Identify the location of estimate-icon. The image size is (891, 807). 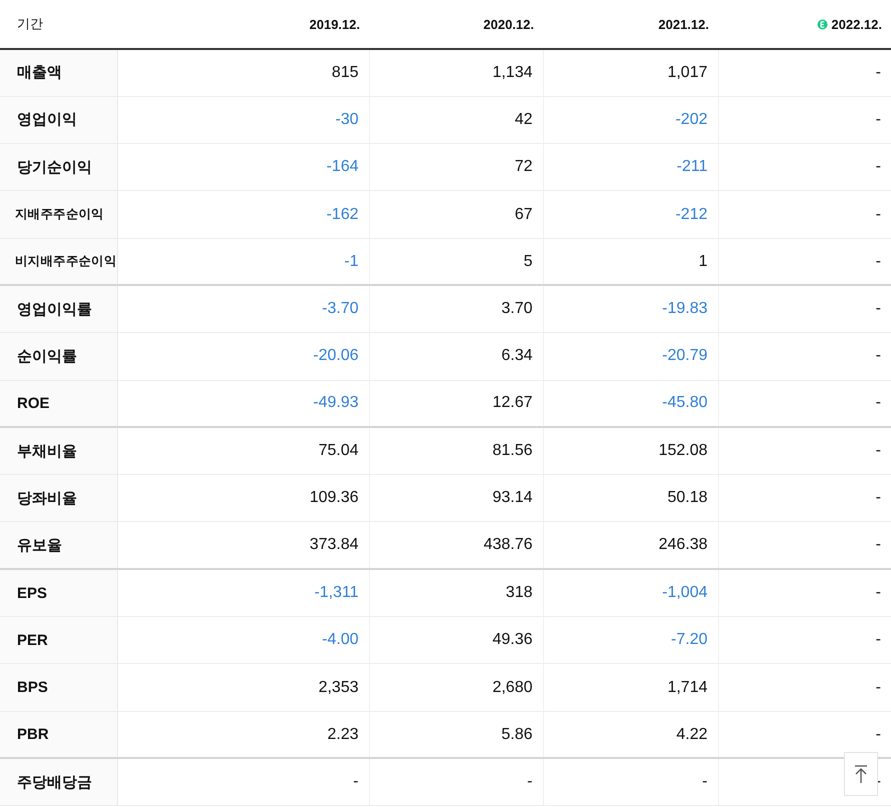
(822, 24).